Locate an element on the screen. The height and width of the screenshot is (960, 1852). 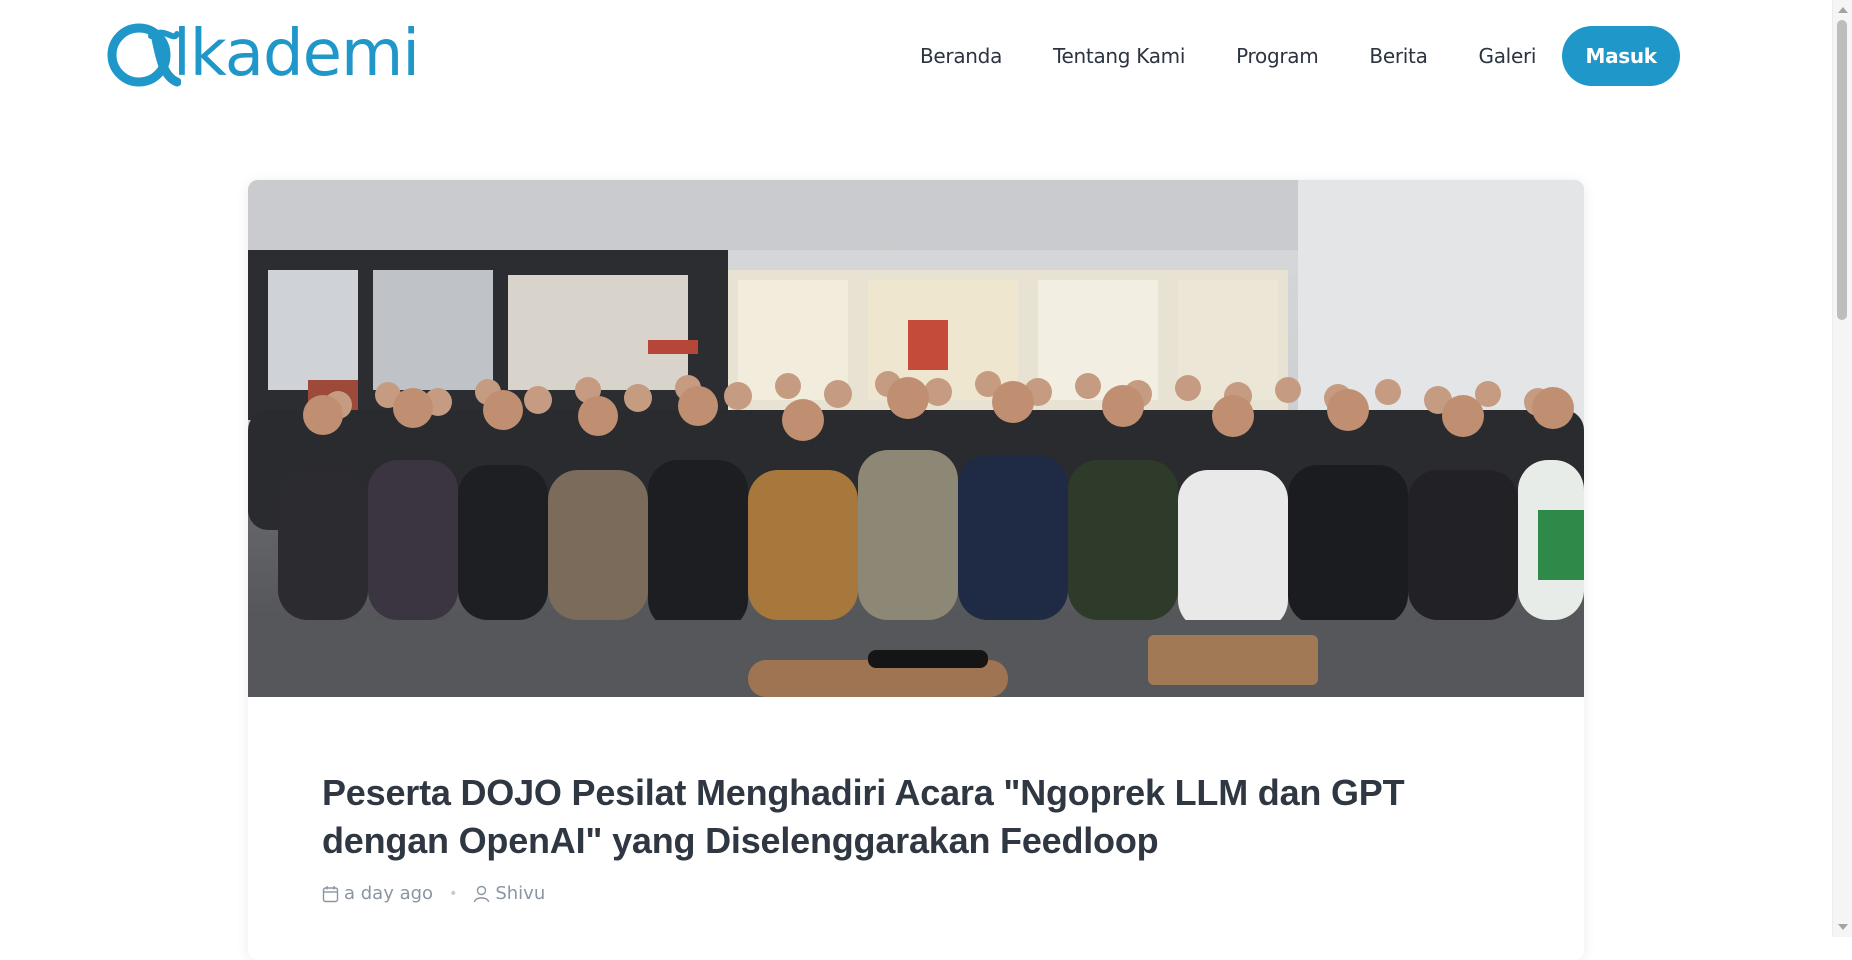
login-button: Masuk is located at coordinates (1621, 56).